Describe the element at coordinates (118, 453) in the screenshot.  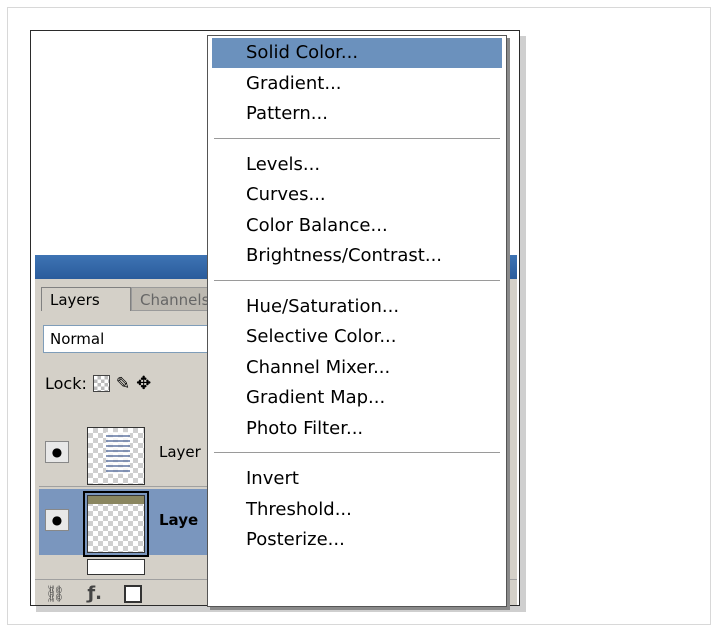
I see `thumbnail-content` at that location.